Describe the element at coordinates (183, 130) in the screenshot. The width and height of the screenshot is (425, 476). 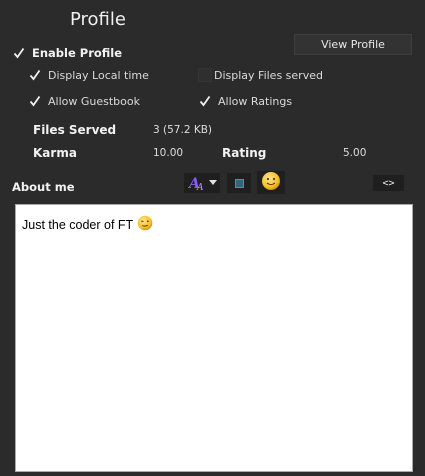
I see `files-served-value: 3 (57.2 KB)` at that location.